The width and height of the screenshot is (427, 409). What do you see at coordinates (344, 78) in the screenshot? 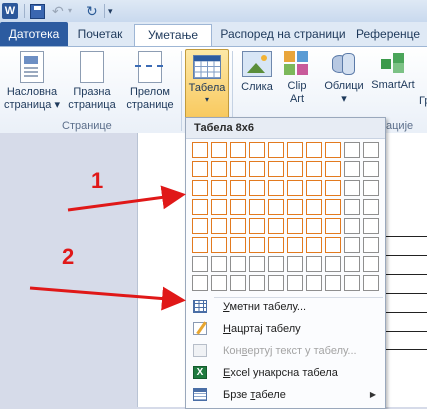
I see `shapes-button: Облици ▾` at bounding box center [344, 78].